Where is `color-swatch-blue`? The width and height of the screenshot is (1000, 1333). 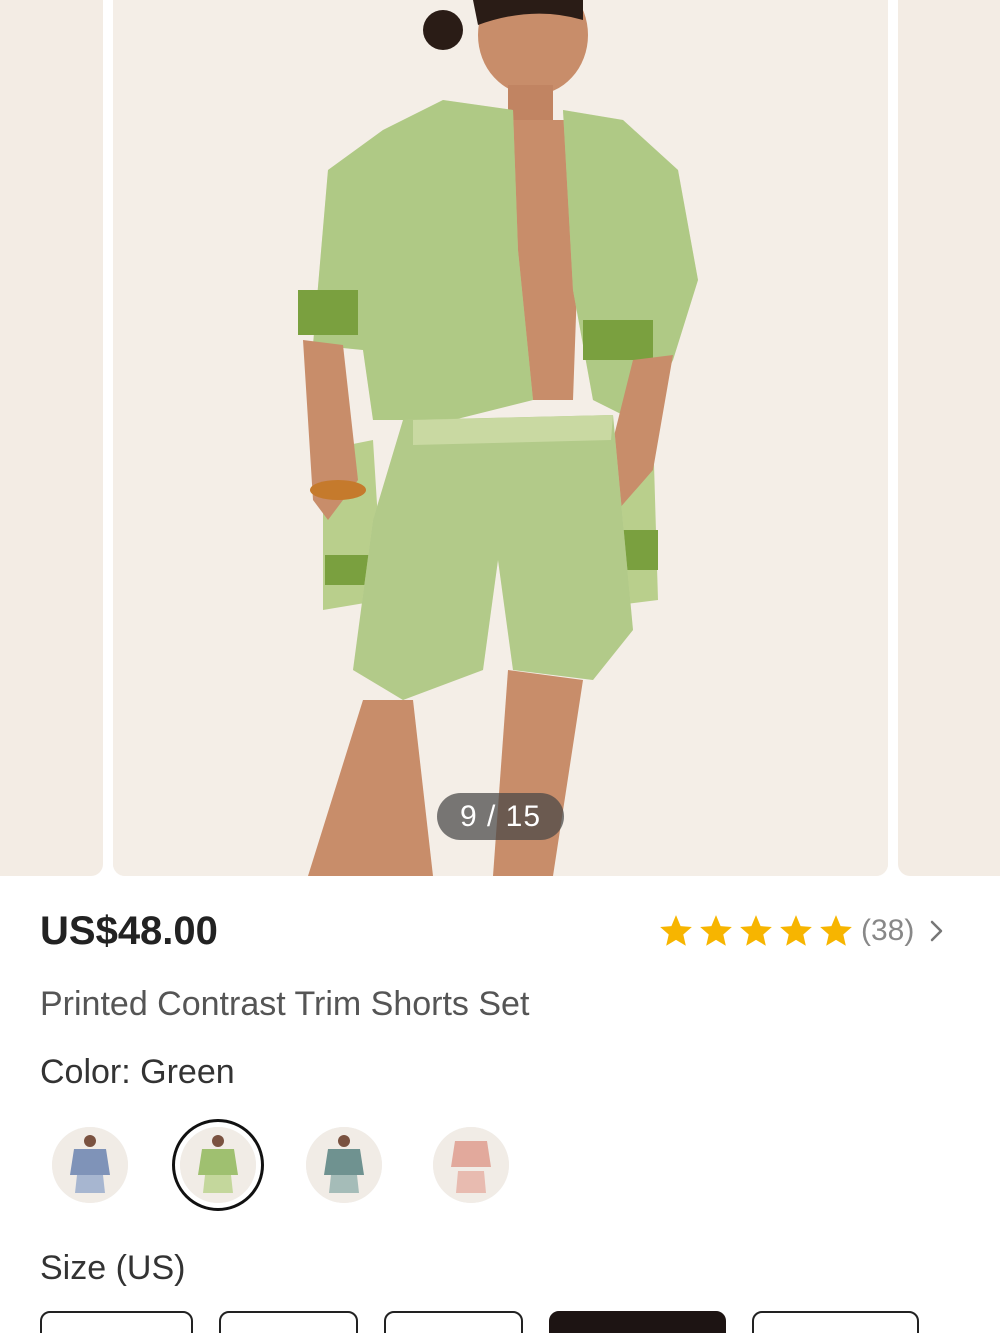
color-swatch-blue is located at coordinates (90, 1165).